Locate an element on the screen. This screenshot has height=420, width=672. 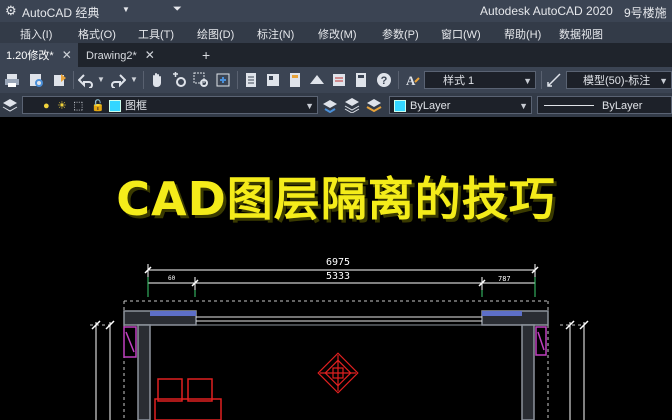
layers-toolbar: ● ☀ ⬚ 🔓 图框 ▼ ByLayer ▼ ByLayer is located at coordinates (336, 105).